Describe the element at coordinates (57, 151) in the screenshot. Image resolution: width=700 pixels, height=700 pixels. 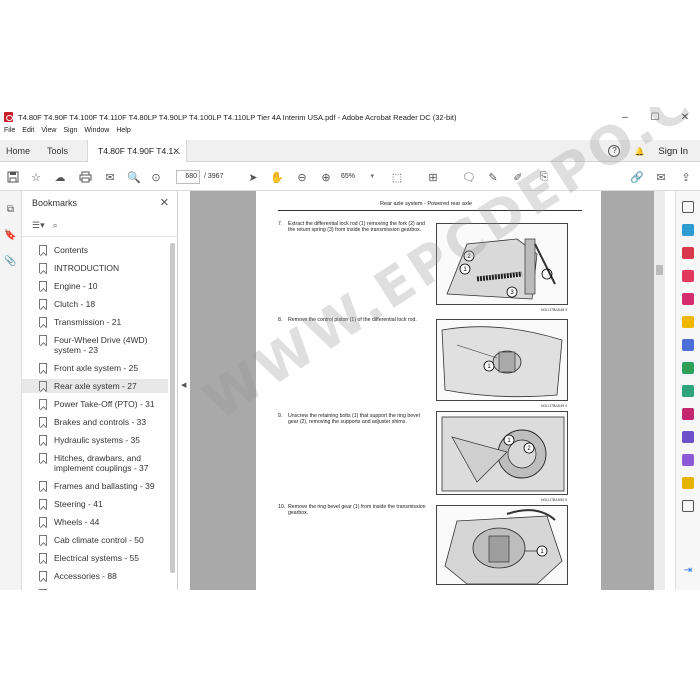
I see `tab-tools: Tools` at that location.